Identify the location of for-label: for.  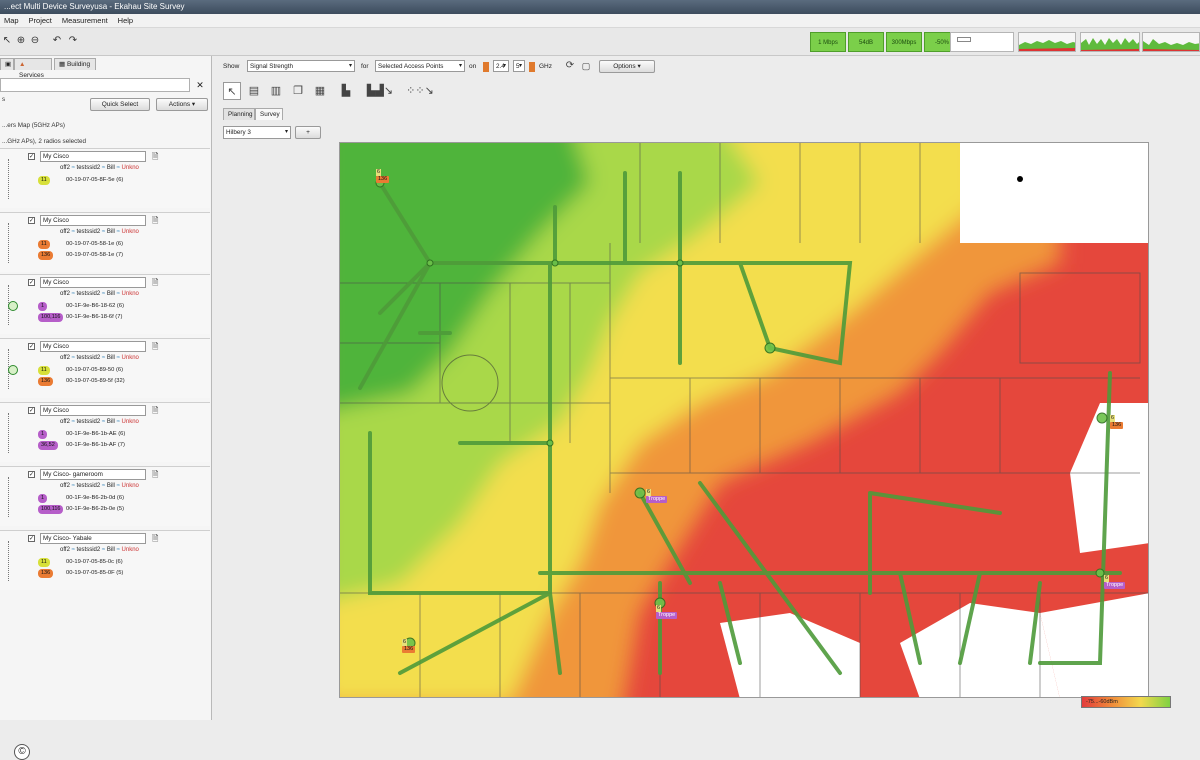
(365, 66).